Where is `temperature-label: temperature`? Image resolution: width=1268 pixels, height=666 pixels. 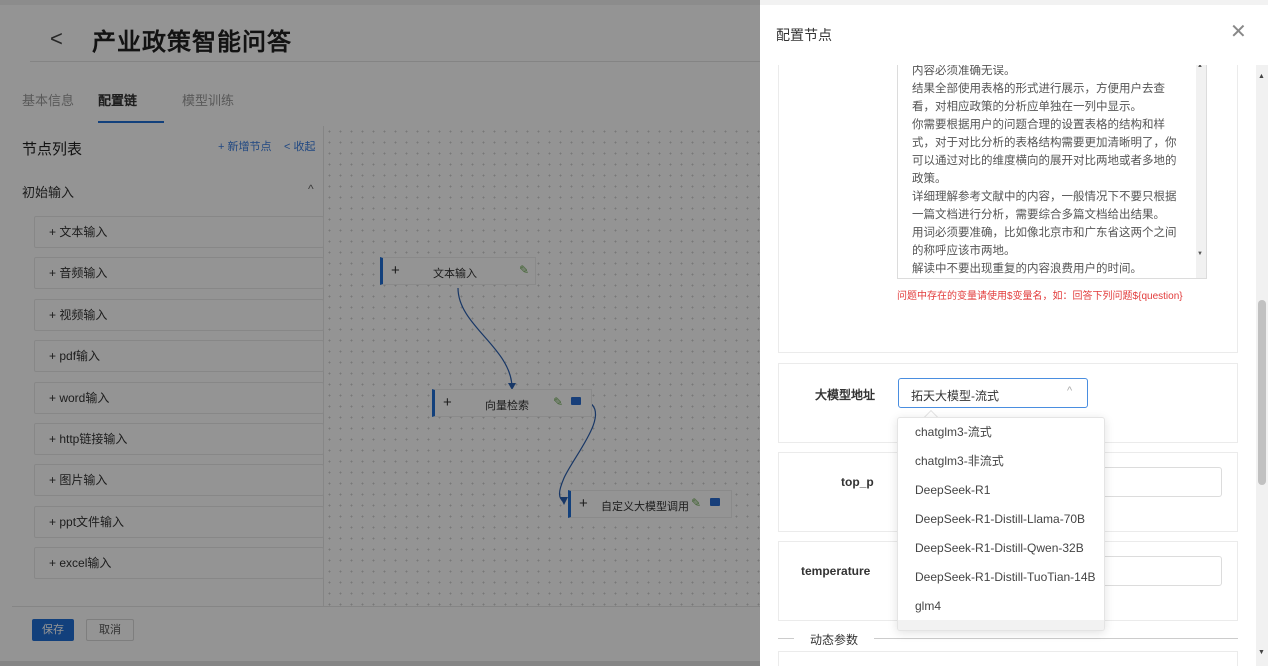 temperature-label: temperature is located at coordinates (836, 571).